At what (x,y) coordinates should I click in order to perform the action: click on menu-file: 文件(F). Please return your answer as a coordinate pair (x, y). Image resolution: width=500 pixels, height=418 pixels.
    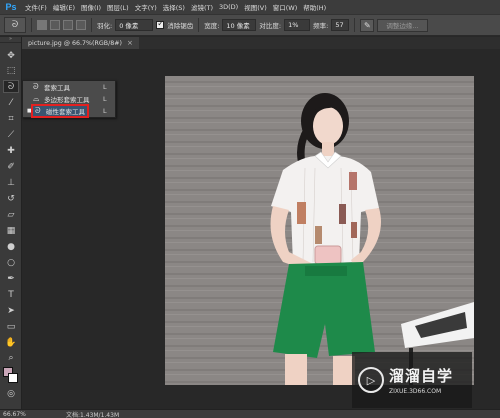
    Looking at the image, I should click on (36, 7).